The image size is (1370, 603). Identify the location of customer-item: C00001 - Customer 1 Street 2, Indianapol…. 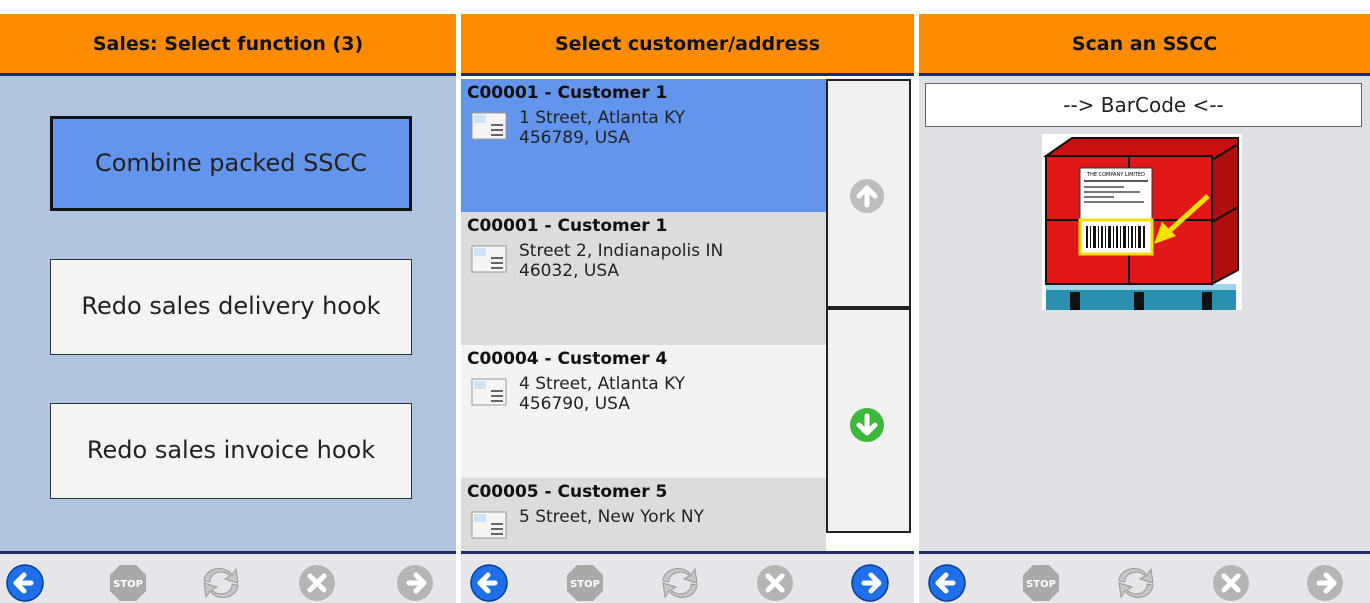
(643, 278).